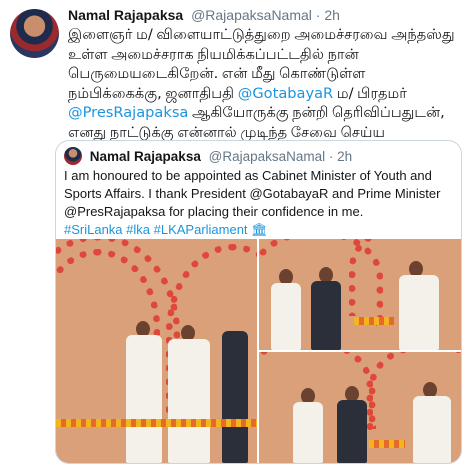 The width and height of the screenshot is (469, 468). Describe the element at coordinates (73, 156) in the screenshot. I see `quoted-author-avatar` at that location.